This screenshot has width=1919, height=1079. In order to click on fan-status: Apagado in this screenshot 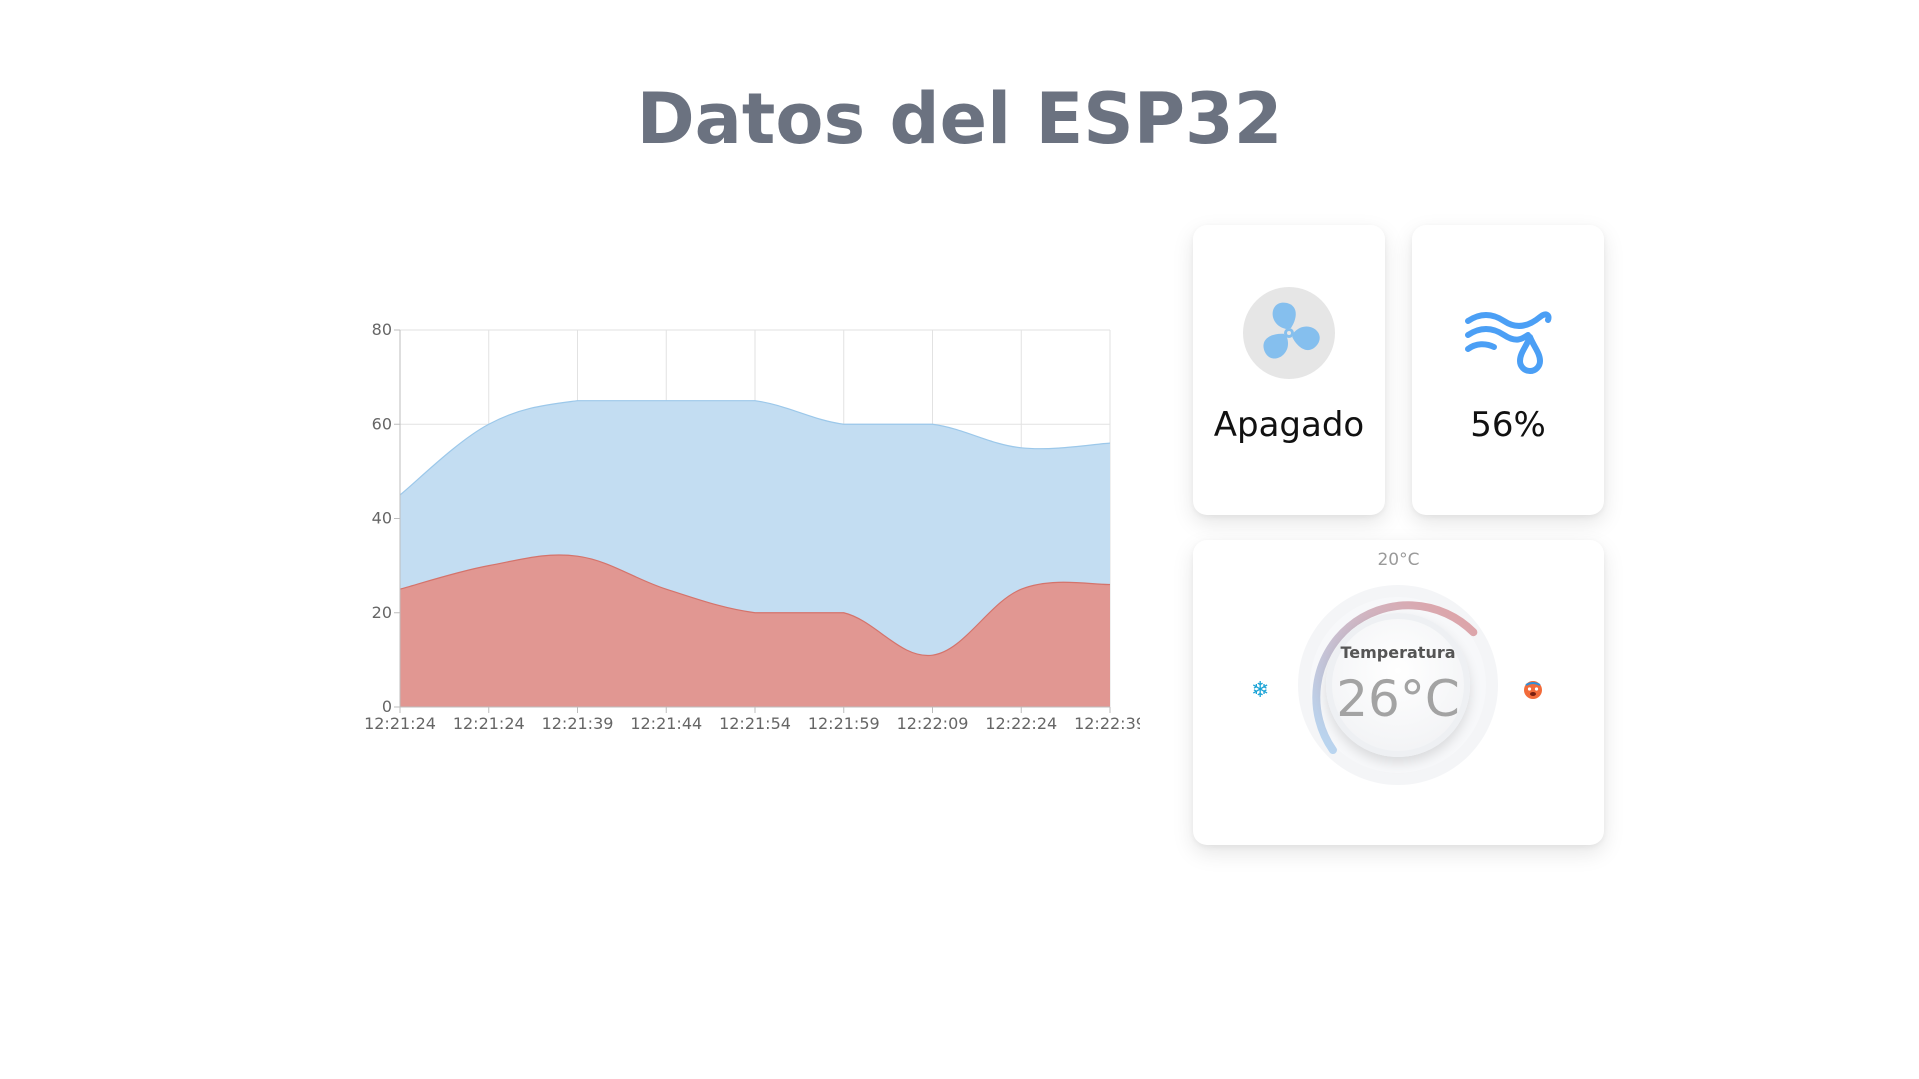, I will do `click(1289, 425)`.